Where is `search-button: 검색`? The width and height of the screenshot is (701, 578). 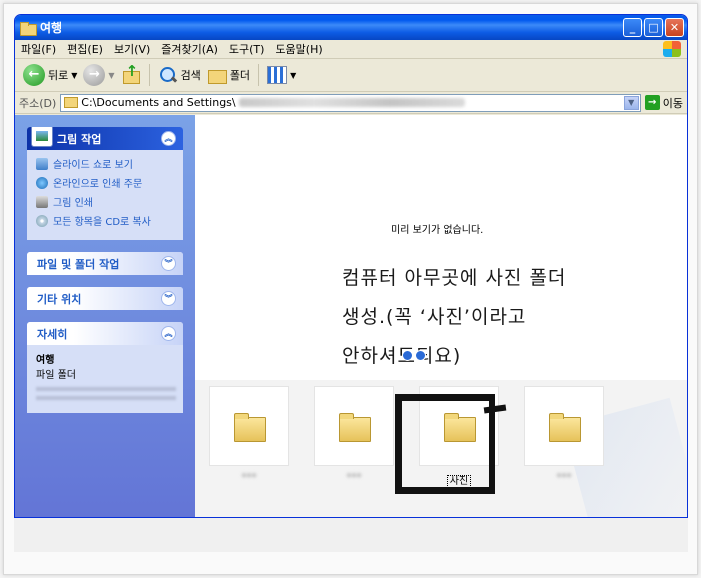 search-button: 검색 is located at coordinates (179, 75).